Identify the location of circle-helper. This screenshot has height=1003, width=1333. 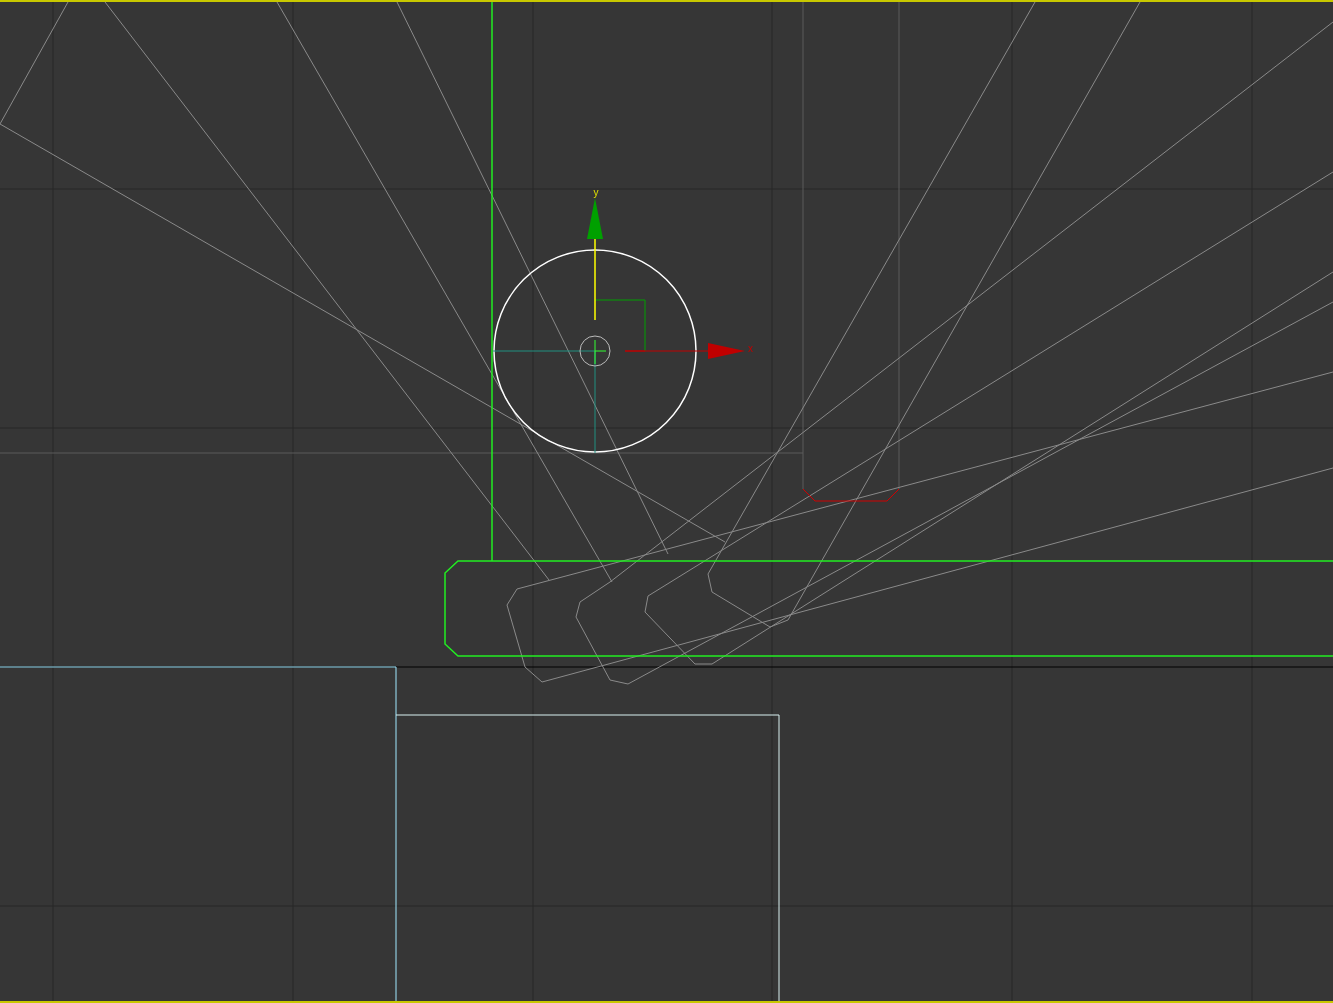
(595, 351).